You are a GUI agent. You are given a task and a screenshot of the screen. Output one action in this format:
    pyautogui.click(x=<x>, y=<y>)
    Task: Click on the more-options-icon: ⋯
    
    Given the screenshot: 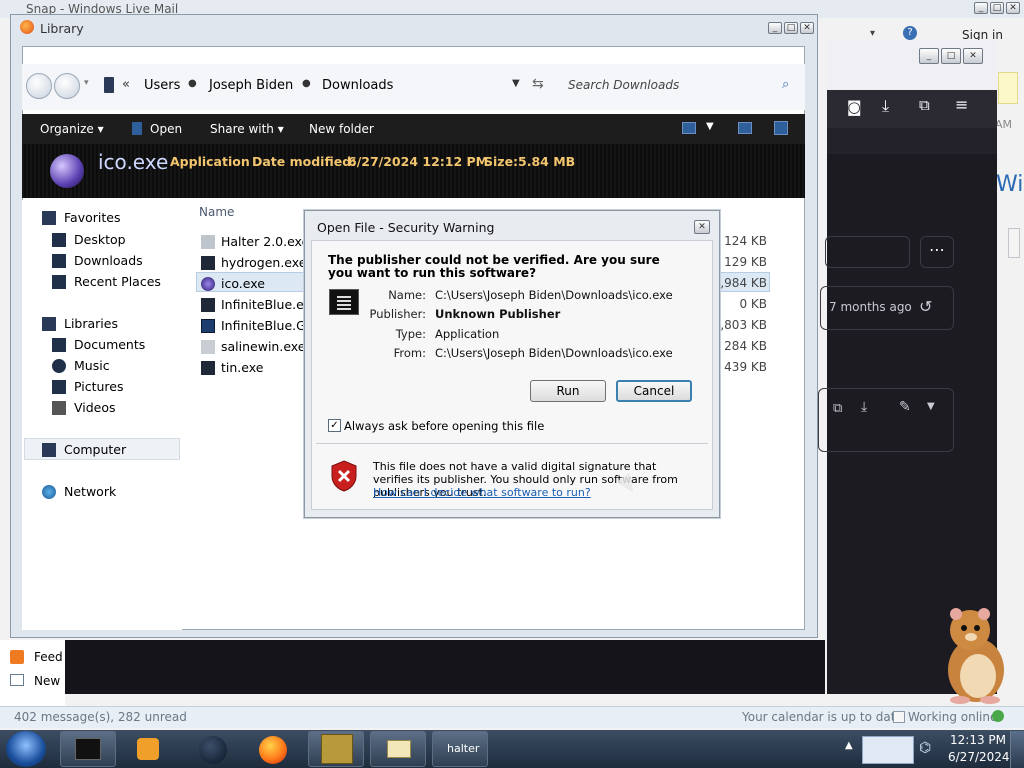 What is the action you would take?
    pyautogui.click(x=937, y=252)
    